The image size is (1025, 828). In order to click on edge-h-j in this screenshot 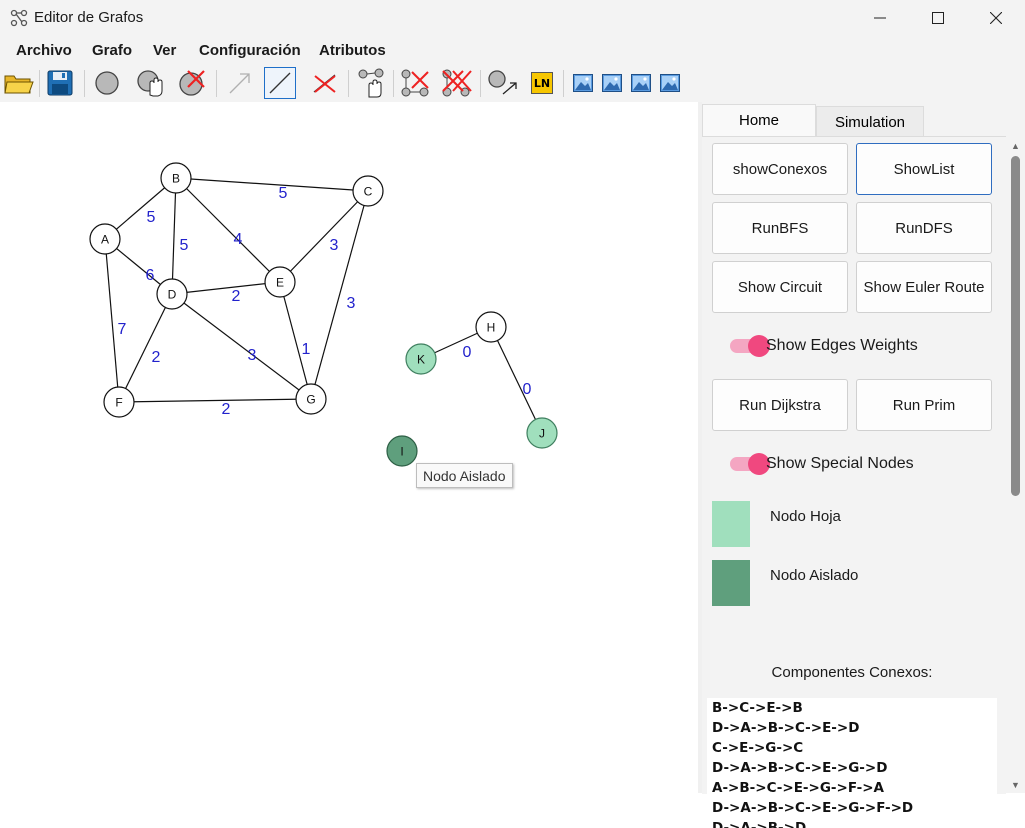, I will do `click(516, 380)`.